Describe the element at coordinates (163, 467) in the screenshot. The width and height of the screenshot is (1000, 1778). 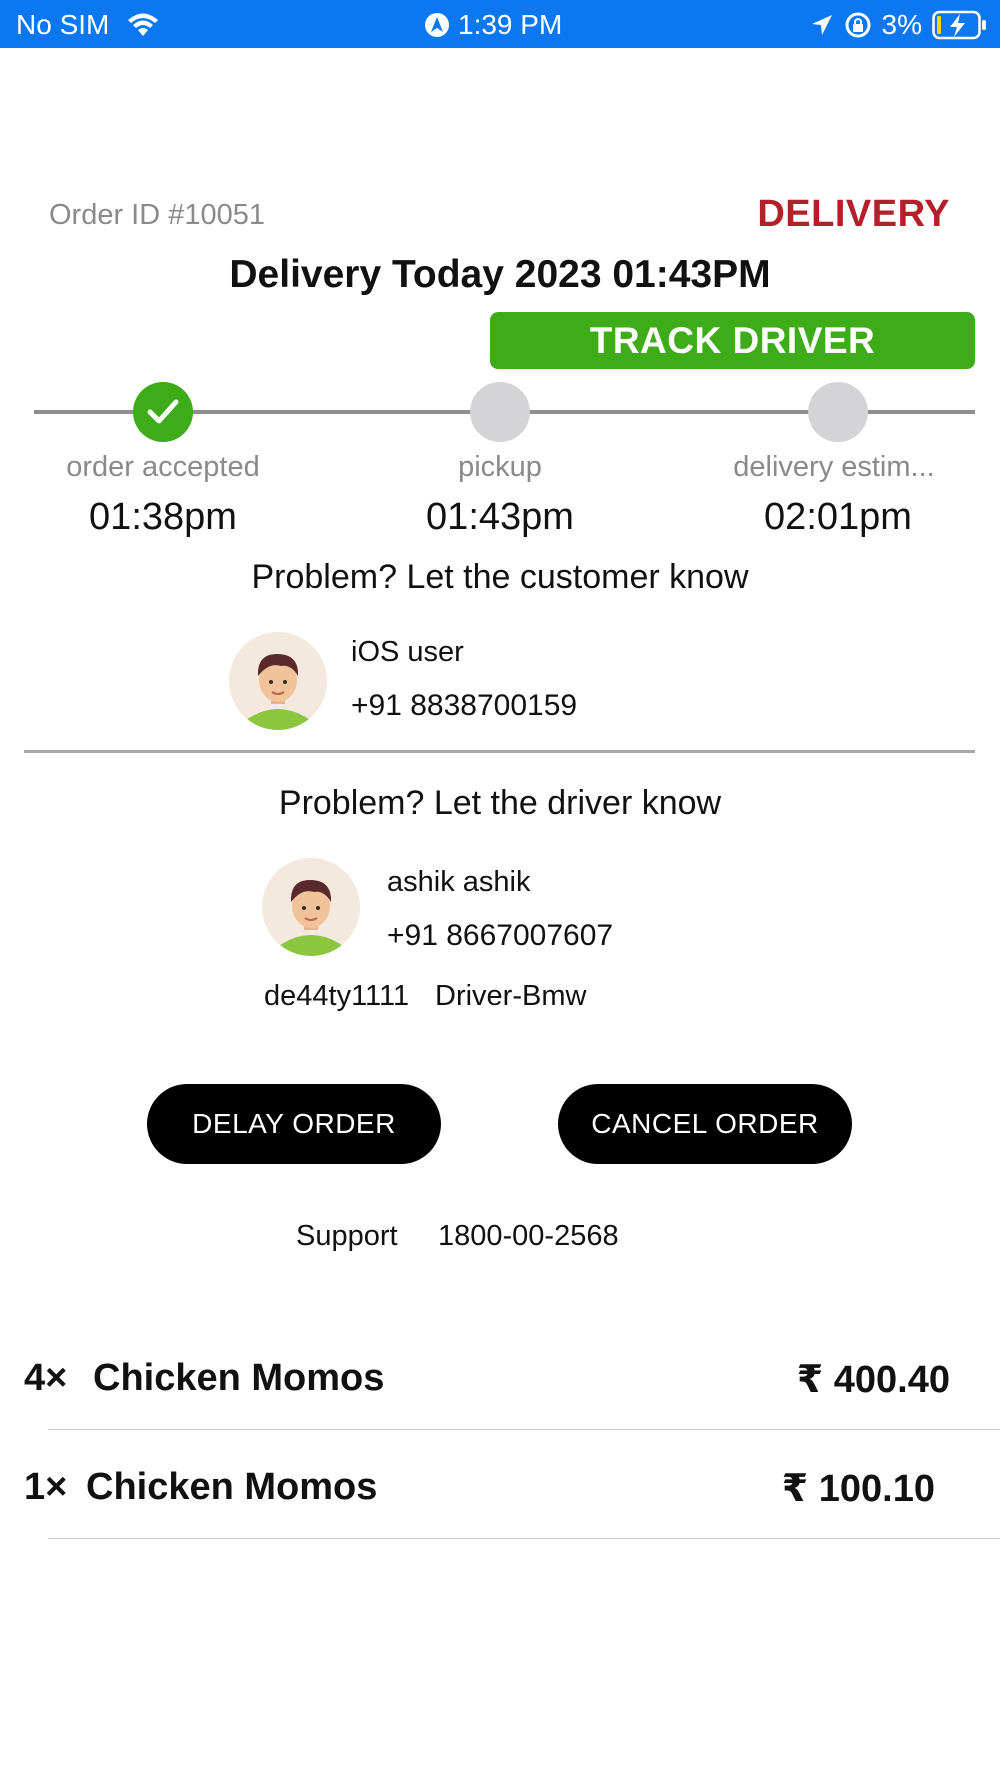
I see `step-label: order accepted` at that location.